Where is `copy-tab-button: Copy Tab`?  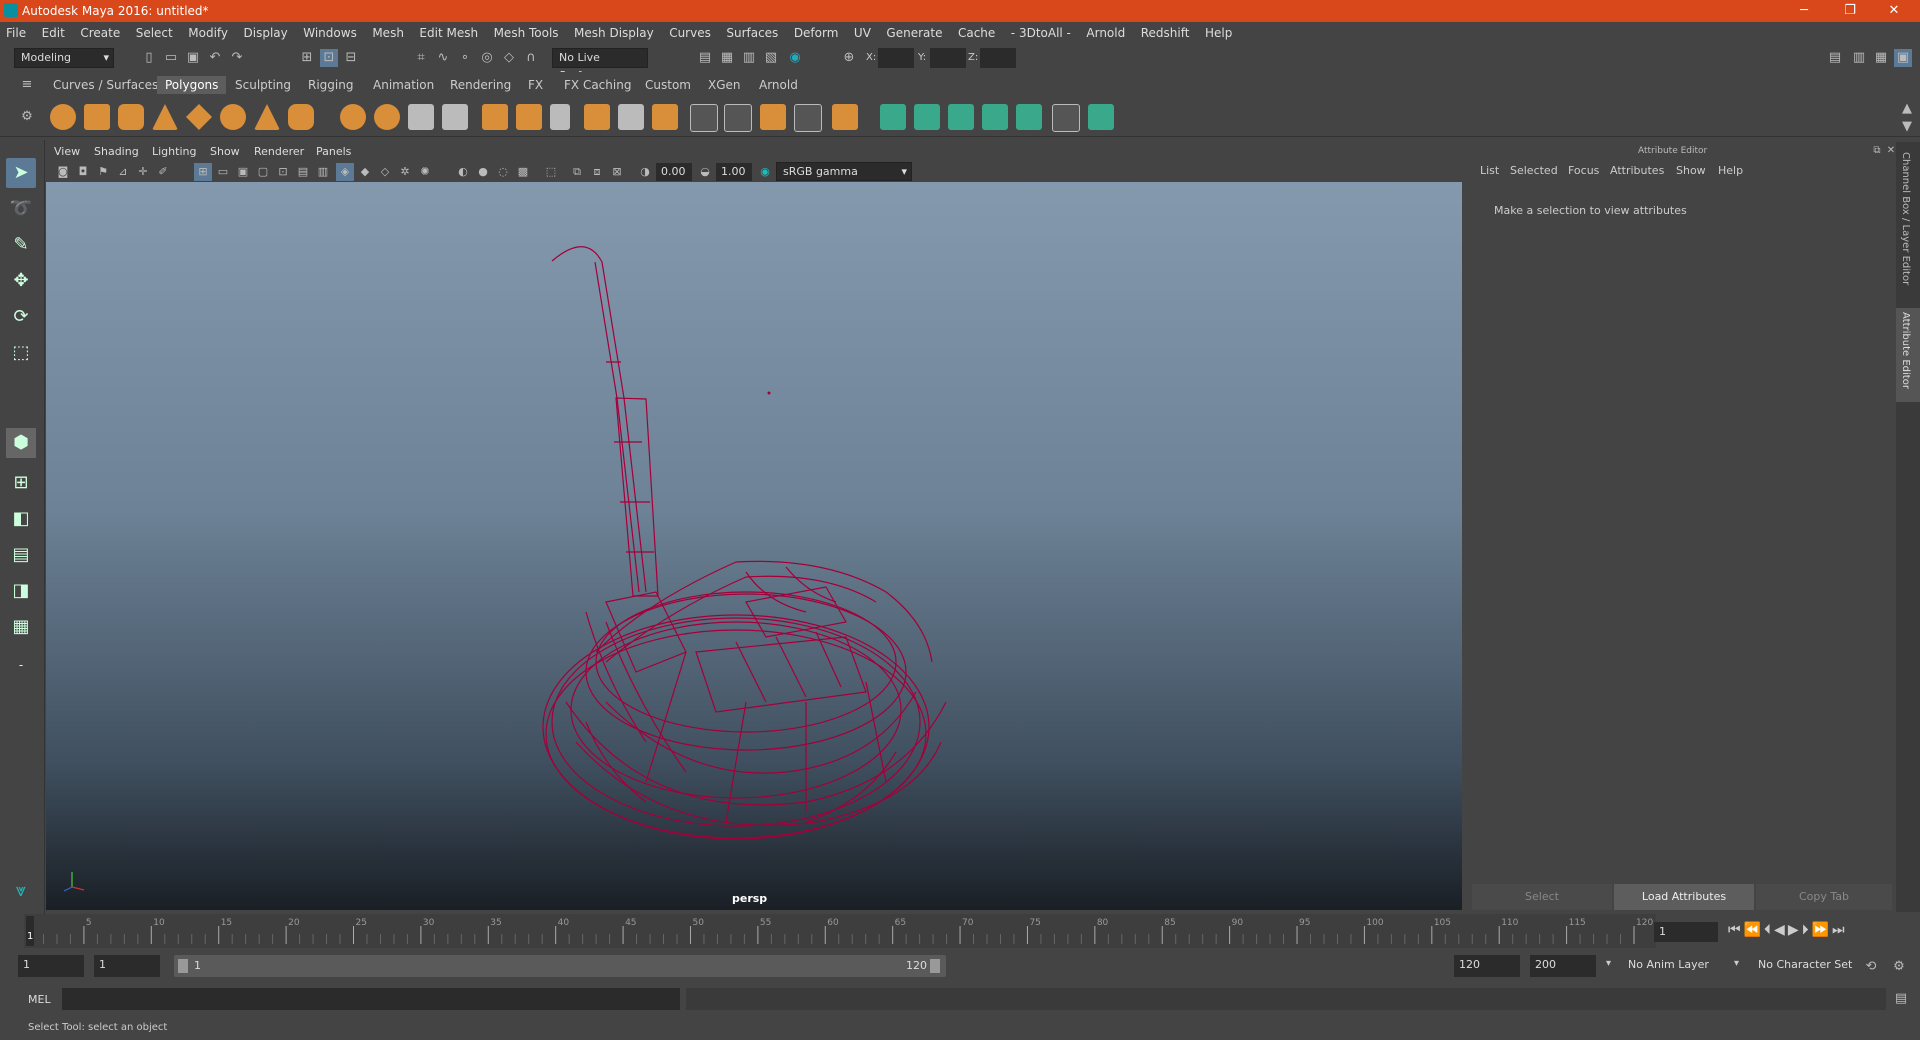
copy-tab-button: Copy Tab is located at coordinates (1824, 897).